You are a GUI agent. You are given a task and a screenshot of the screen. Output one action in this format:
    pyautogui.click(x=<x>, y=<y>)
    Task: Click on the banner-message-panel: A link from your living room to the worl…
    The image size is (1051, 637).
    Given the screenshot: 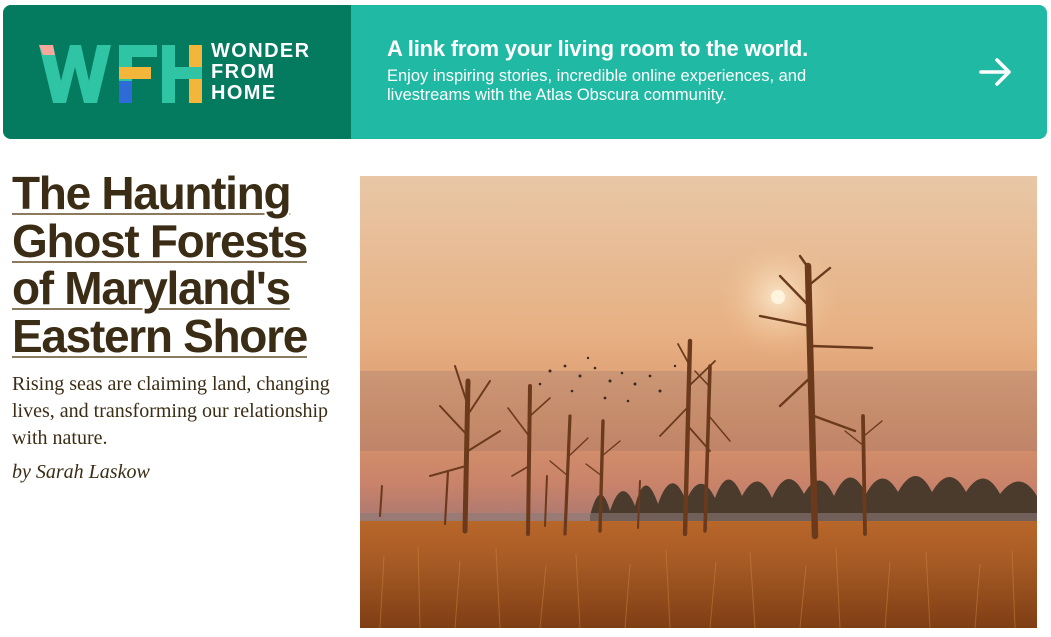 What is the action you would take?
    pyautogui.click(x=699, y=72)
    